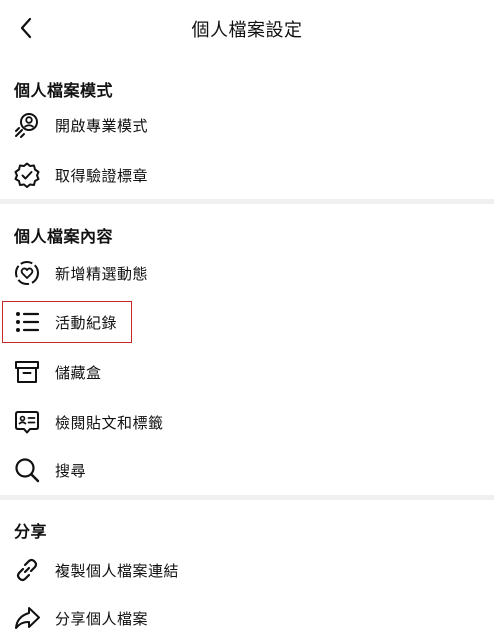 The height and width of the screenshot is (641, 494). Describe the element at coordinates (64, 90) in the screenshot. I see `section-title-profile-mode: 個人檔案模式` at that location.